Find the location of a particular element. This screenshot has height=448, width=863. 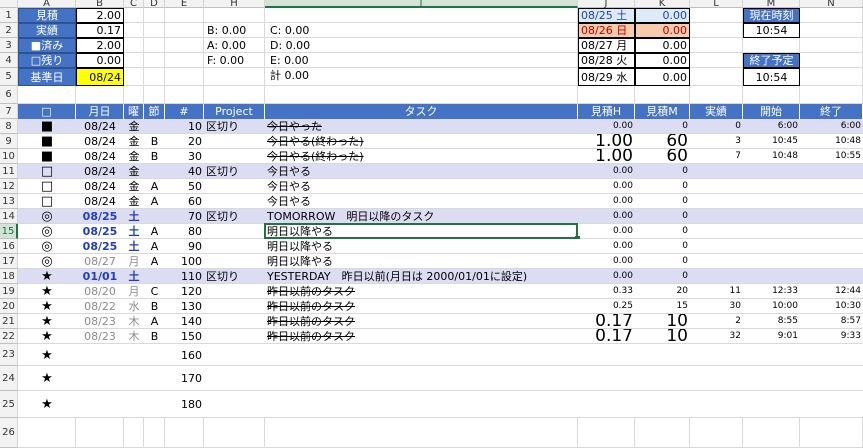

row-header-12: 12 is located at coordinates (9, 186).